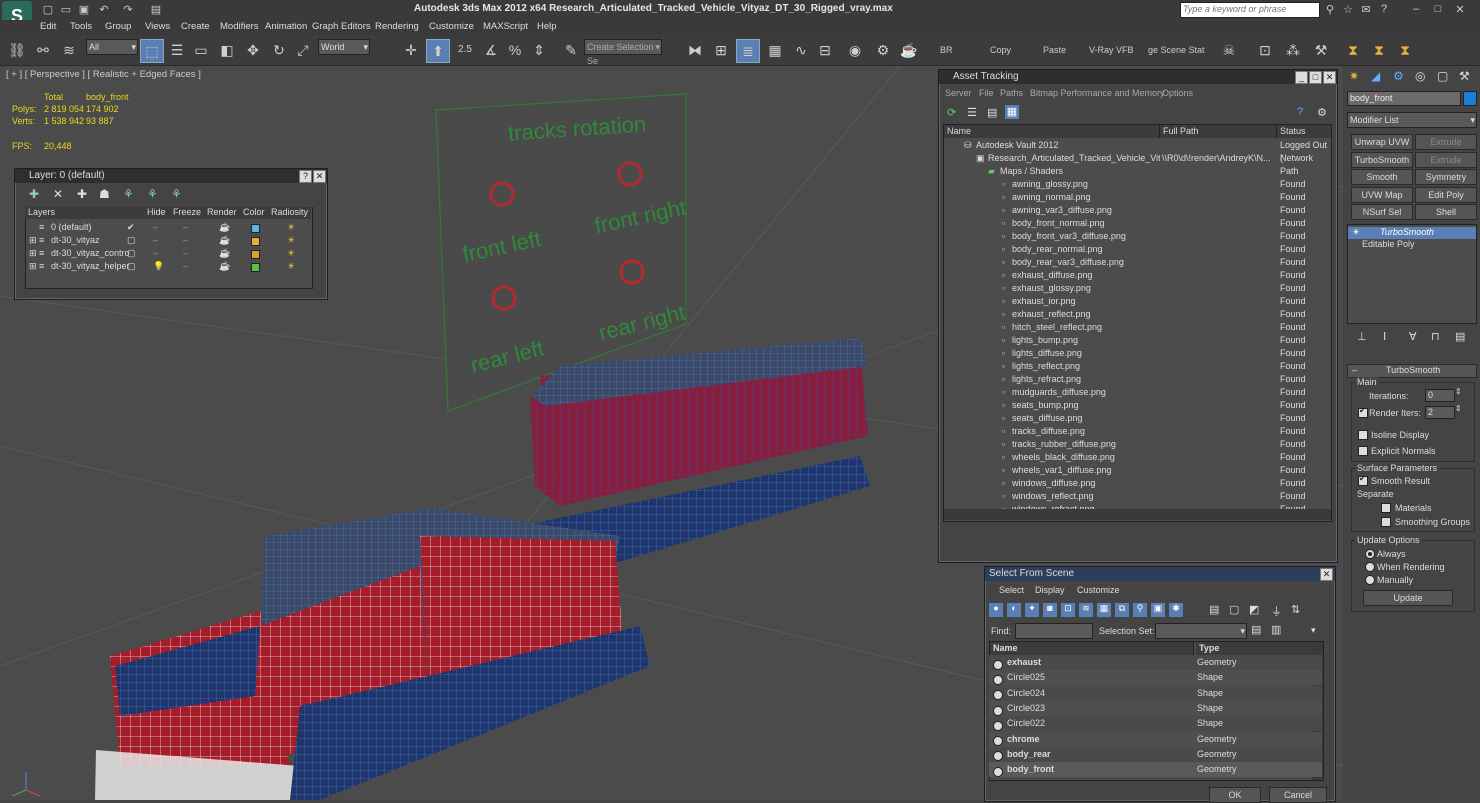 The image size is (1480, 803). I want to click on menu-edit: Edit, so click(48, 26).